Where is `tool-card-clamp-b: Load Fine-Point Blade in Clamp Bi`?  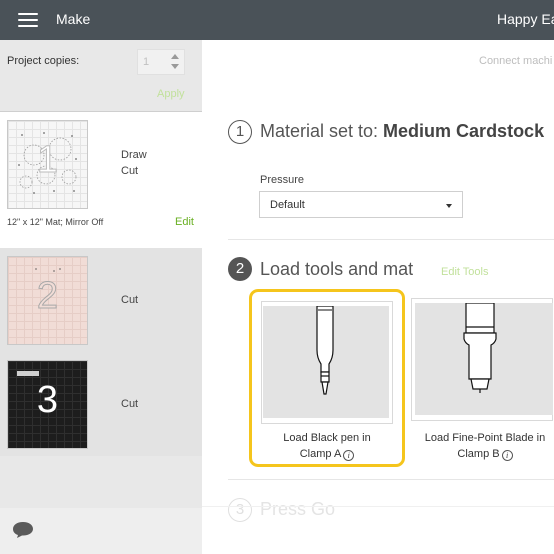
tool-card-clamp-b: Load Fine-Point Blade in Clamp Bi is located at coordinates (482, 378).